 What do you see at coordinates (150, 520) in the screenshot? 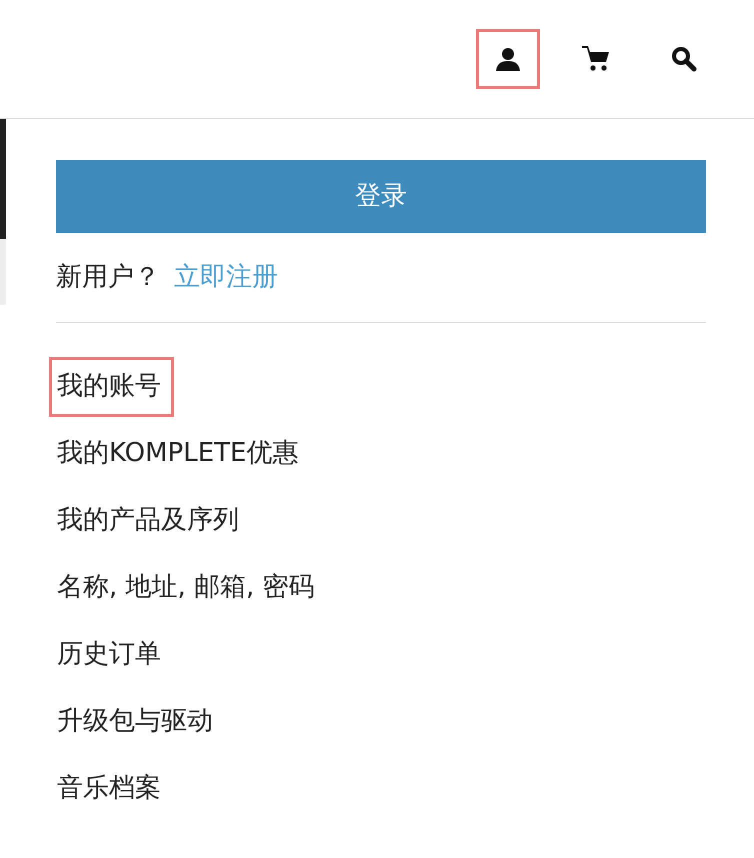
I see `menu-item: 我的产品及序列` at bounding box center [150, 520].